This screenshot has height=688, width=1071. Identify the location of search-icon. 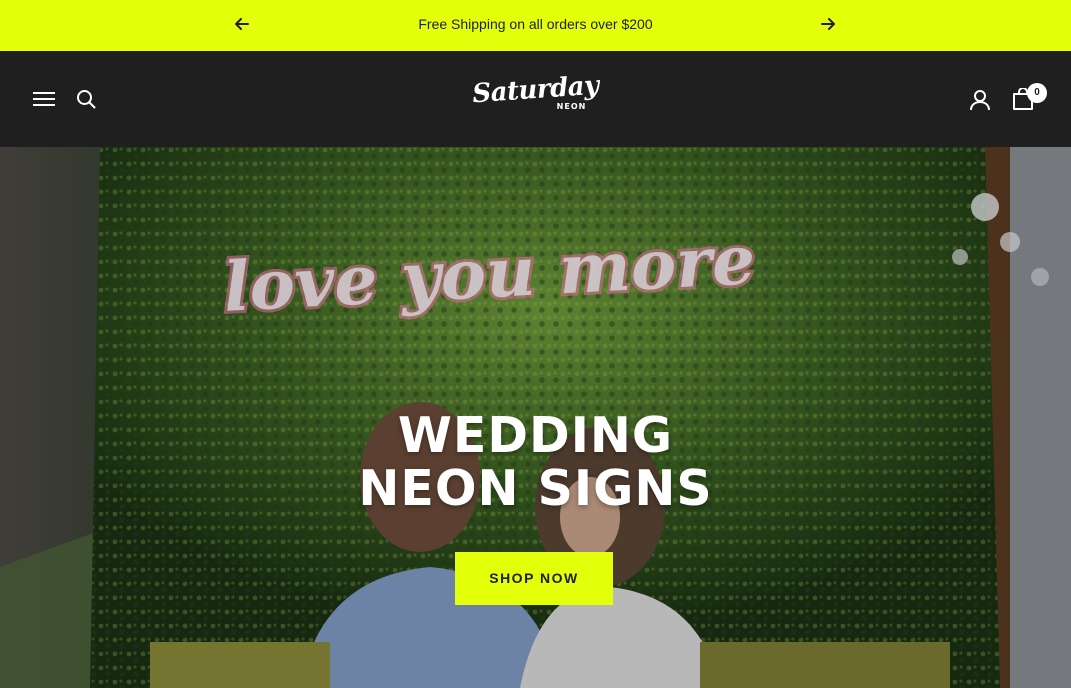
(86, 99).